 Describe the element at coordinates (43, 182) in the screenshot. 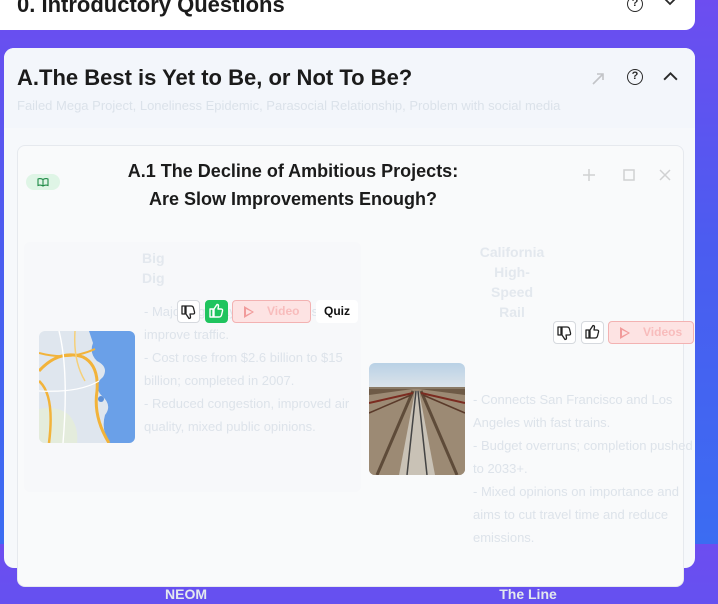

I see `book-icon` at that location.